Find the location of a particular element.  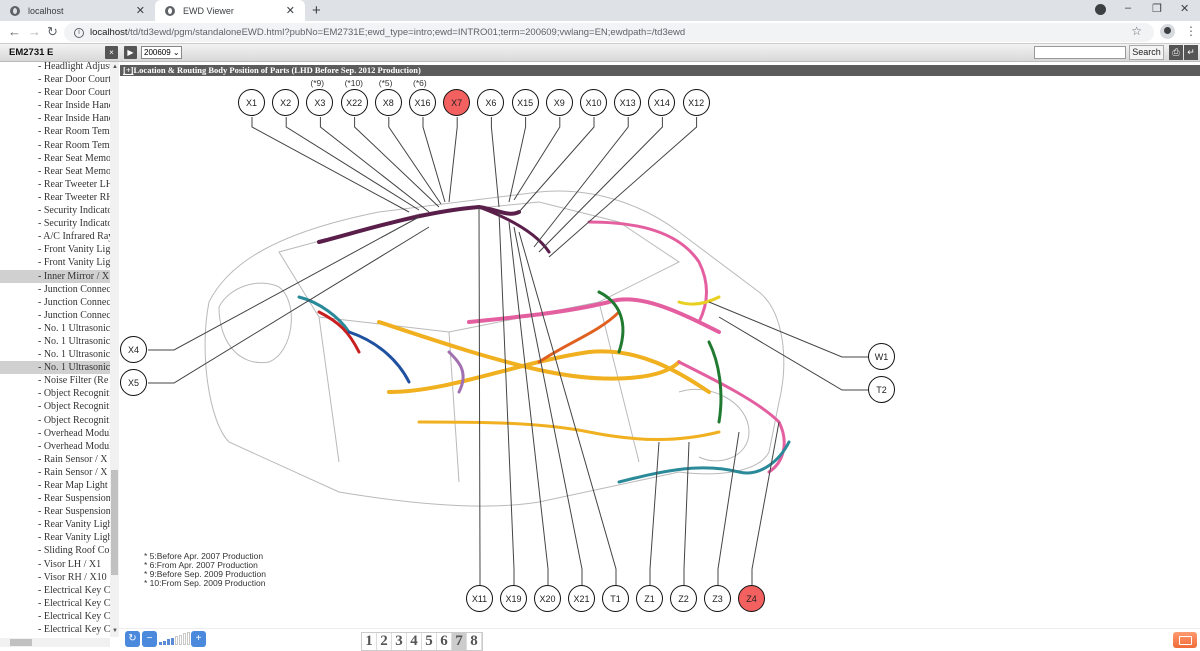

callout-x9: X9 is located at coordinates (559, 102).